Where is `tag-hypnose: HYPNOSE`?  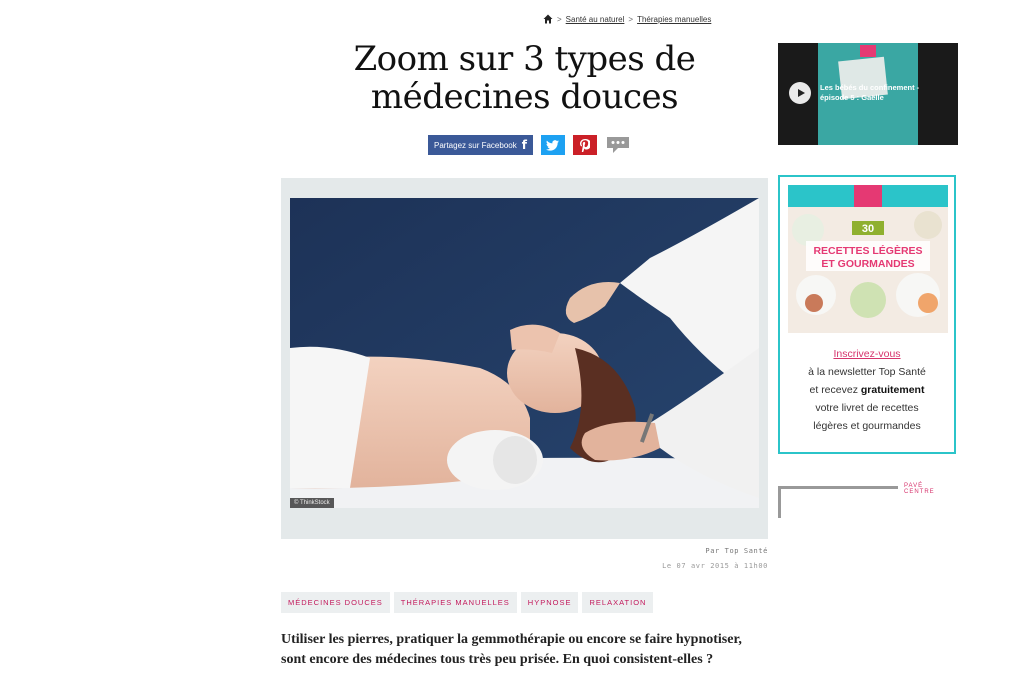 tag-hypnose: HYPNOSE is located at coordinates (549, 602).